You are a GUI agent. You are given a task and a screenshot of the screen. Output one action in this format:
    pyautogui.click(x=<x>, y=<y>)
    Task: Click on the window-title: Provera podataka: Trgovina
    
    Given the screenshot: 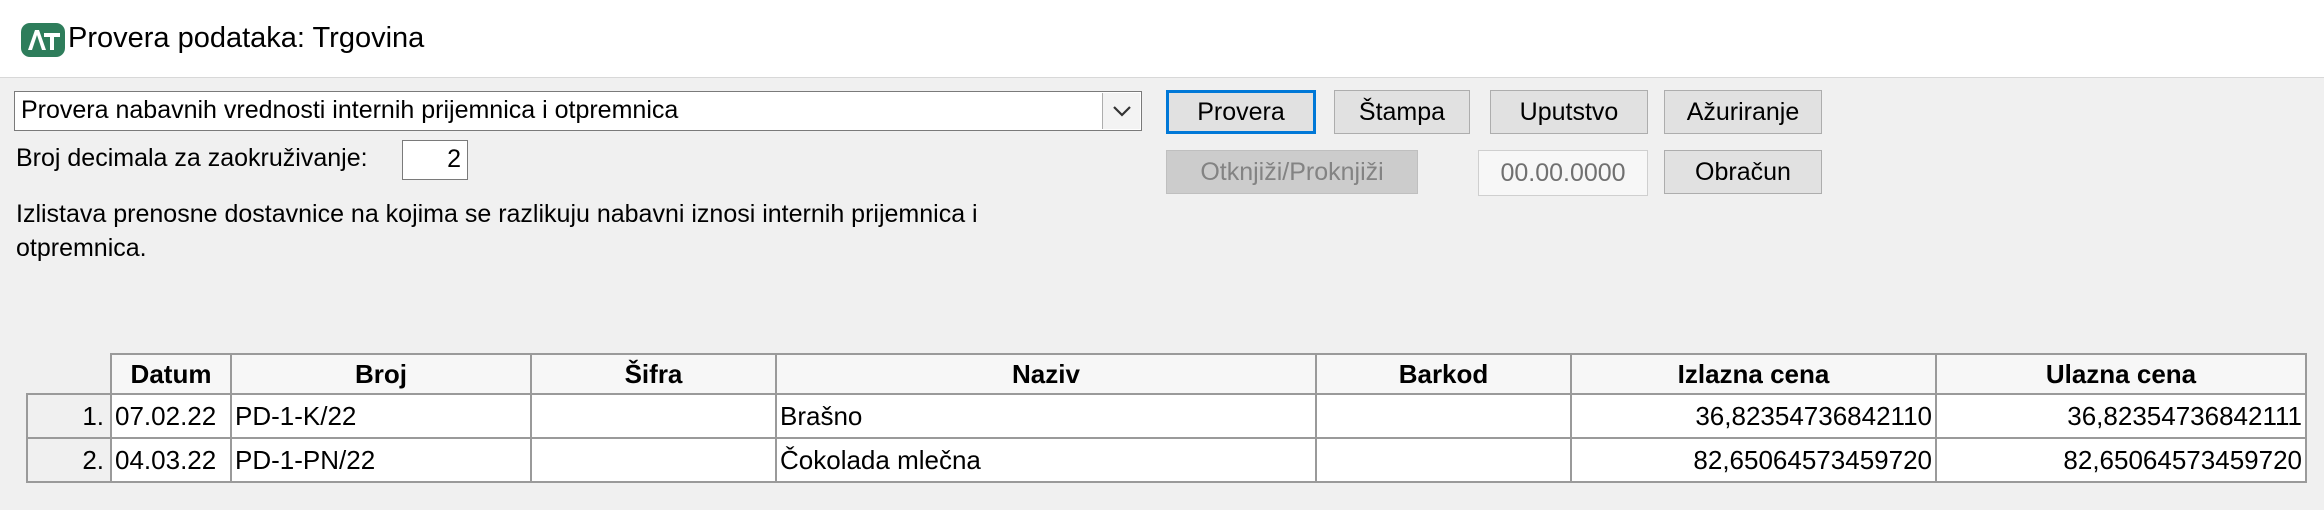 What is the action you would take?
    pyautogui.click(x=246, y=38)
    